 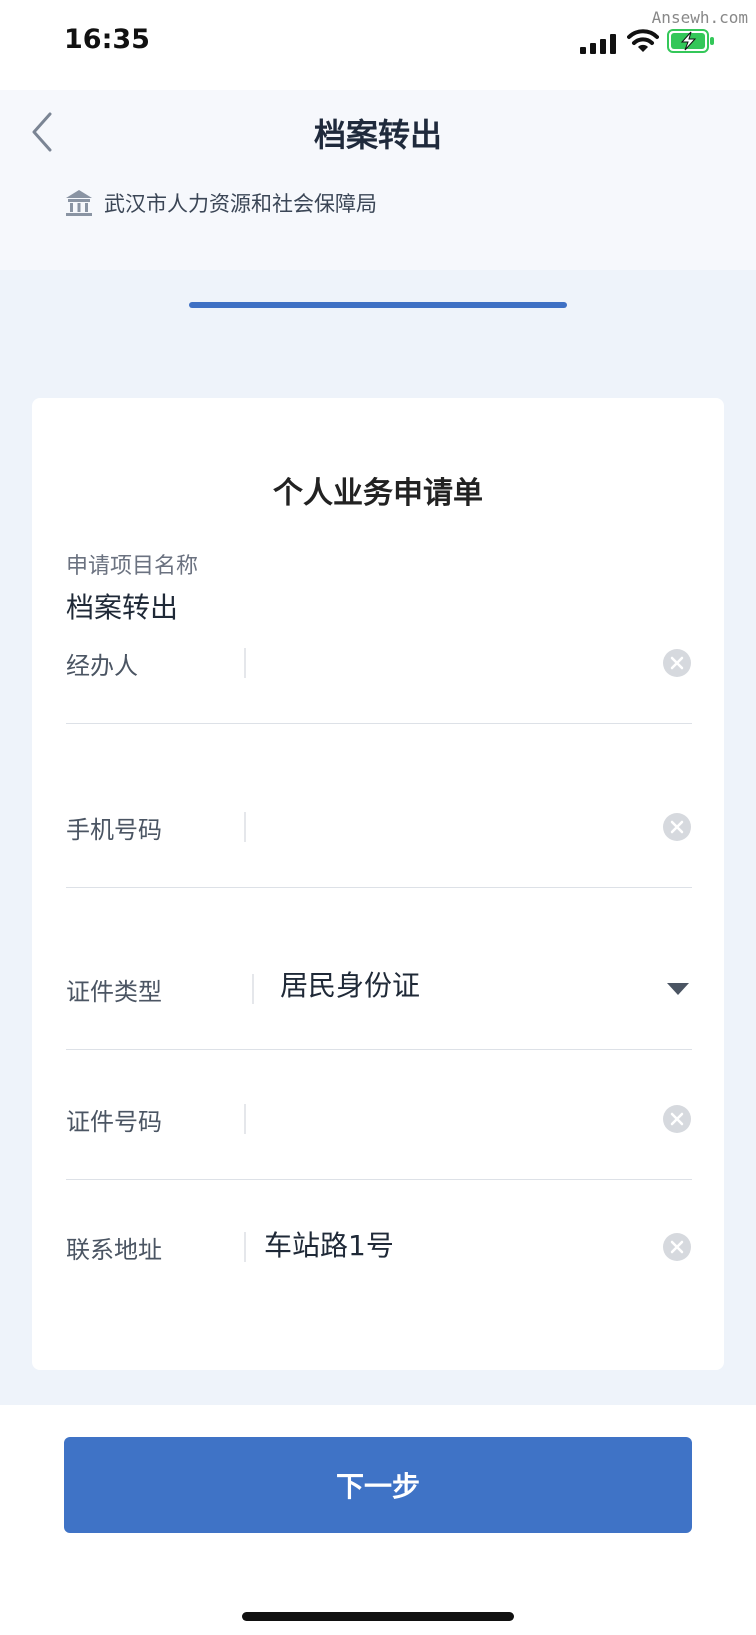 What do you see at coordinates (102, 666) in the screenshot?
I see `handler-label: 经办人` at bounding box center [102, 666].